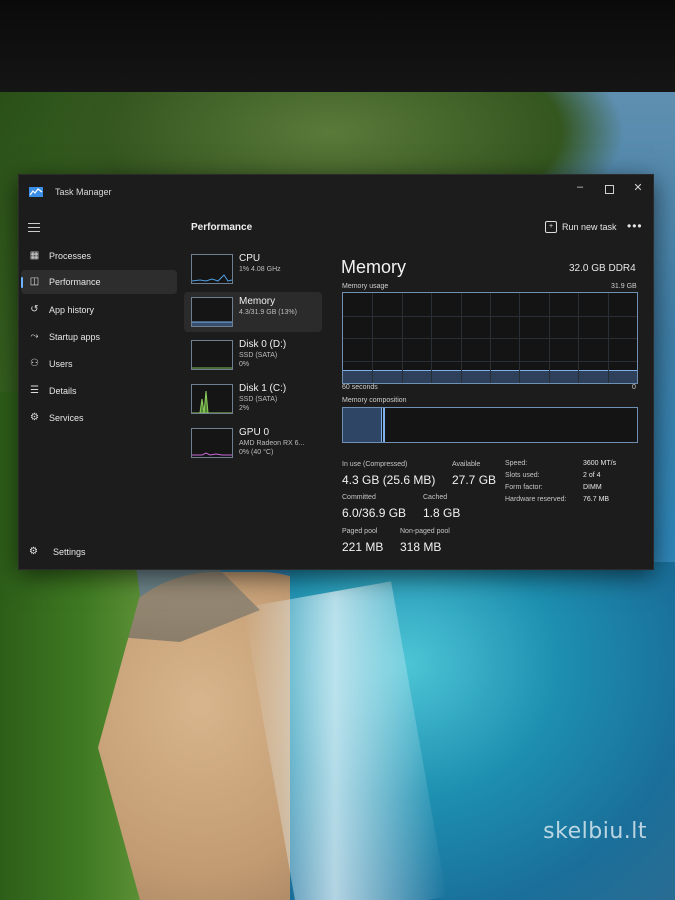  Describe the element at coordinates (336, 192) in the screenshot. I see `title-bar: Task Manager – ✕` at that location.